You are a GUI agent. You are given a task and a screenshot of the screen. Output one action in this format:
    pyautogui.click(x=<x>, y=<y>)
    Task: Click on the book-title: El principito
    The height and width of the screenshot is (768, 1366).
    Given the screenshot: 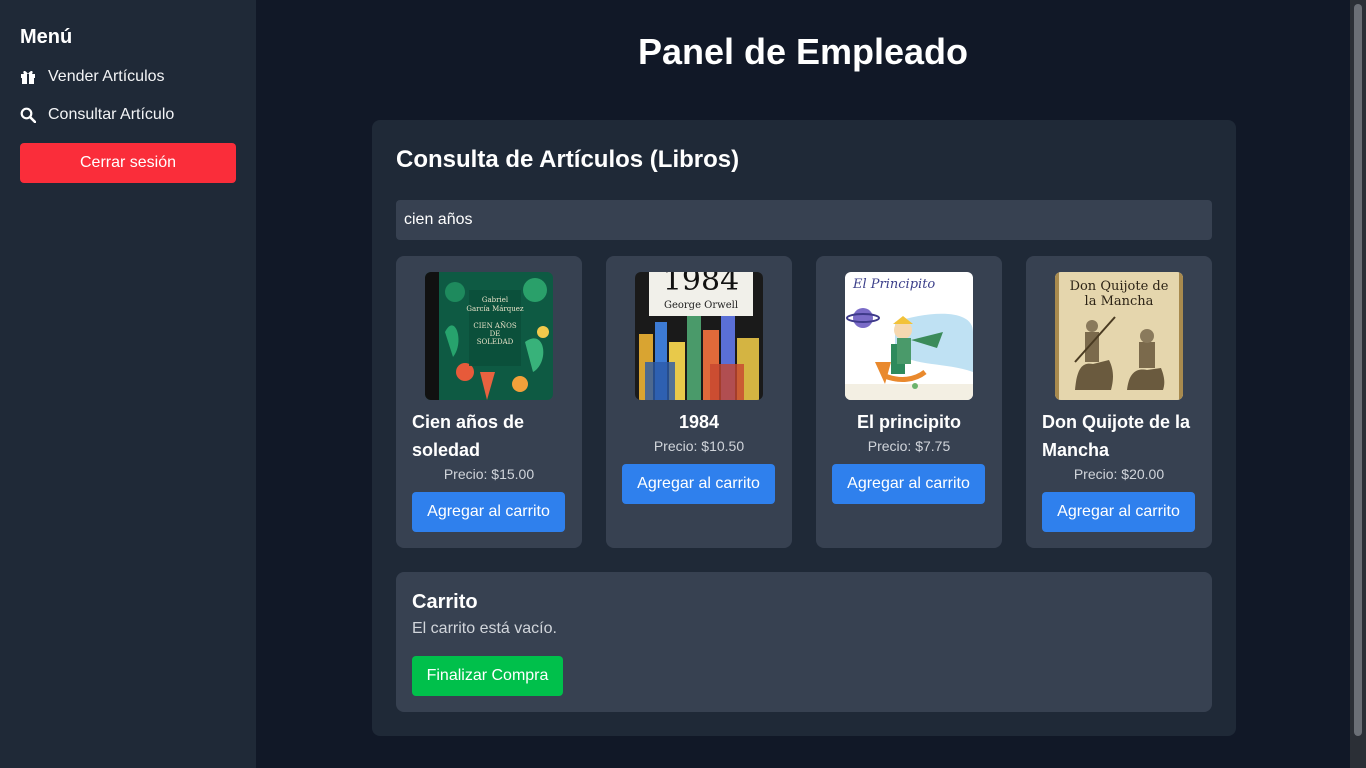 What is the action you would take?
    pyautogui.click(x=908, y=422)
    